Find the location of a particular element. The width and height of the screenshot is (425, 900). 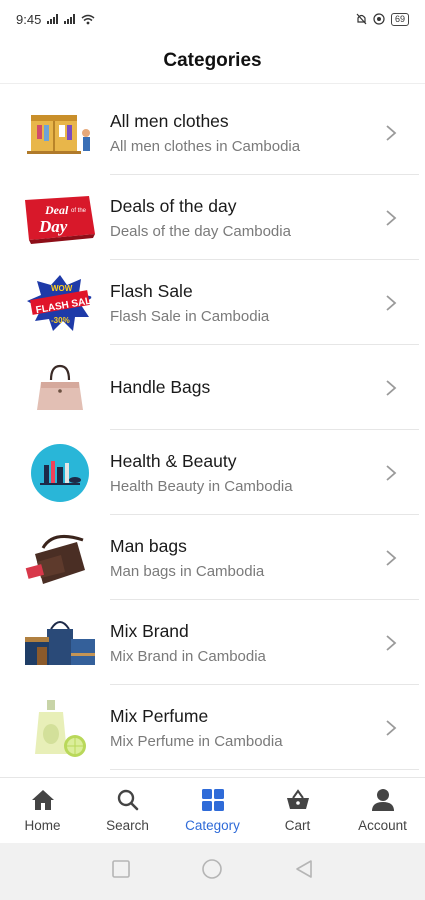

status-right: 69 is located at coordinates (382, 19).